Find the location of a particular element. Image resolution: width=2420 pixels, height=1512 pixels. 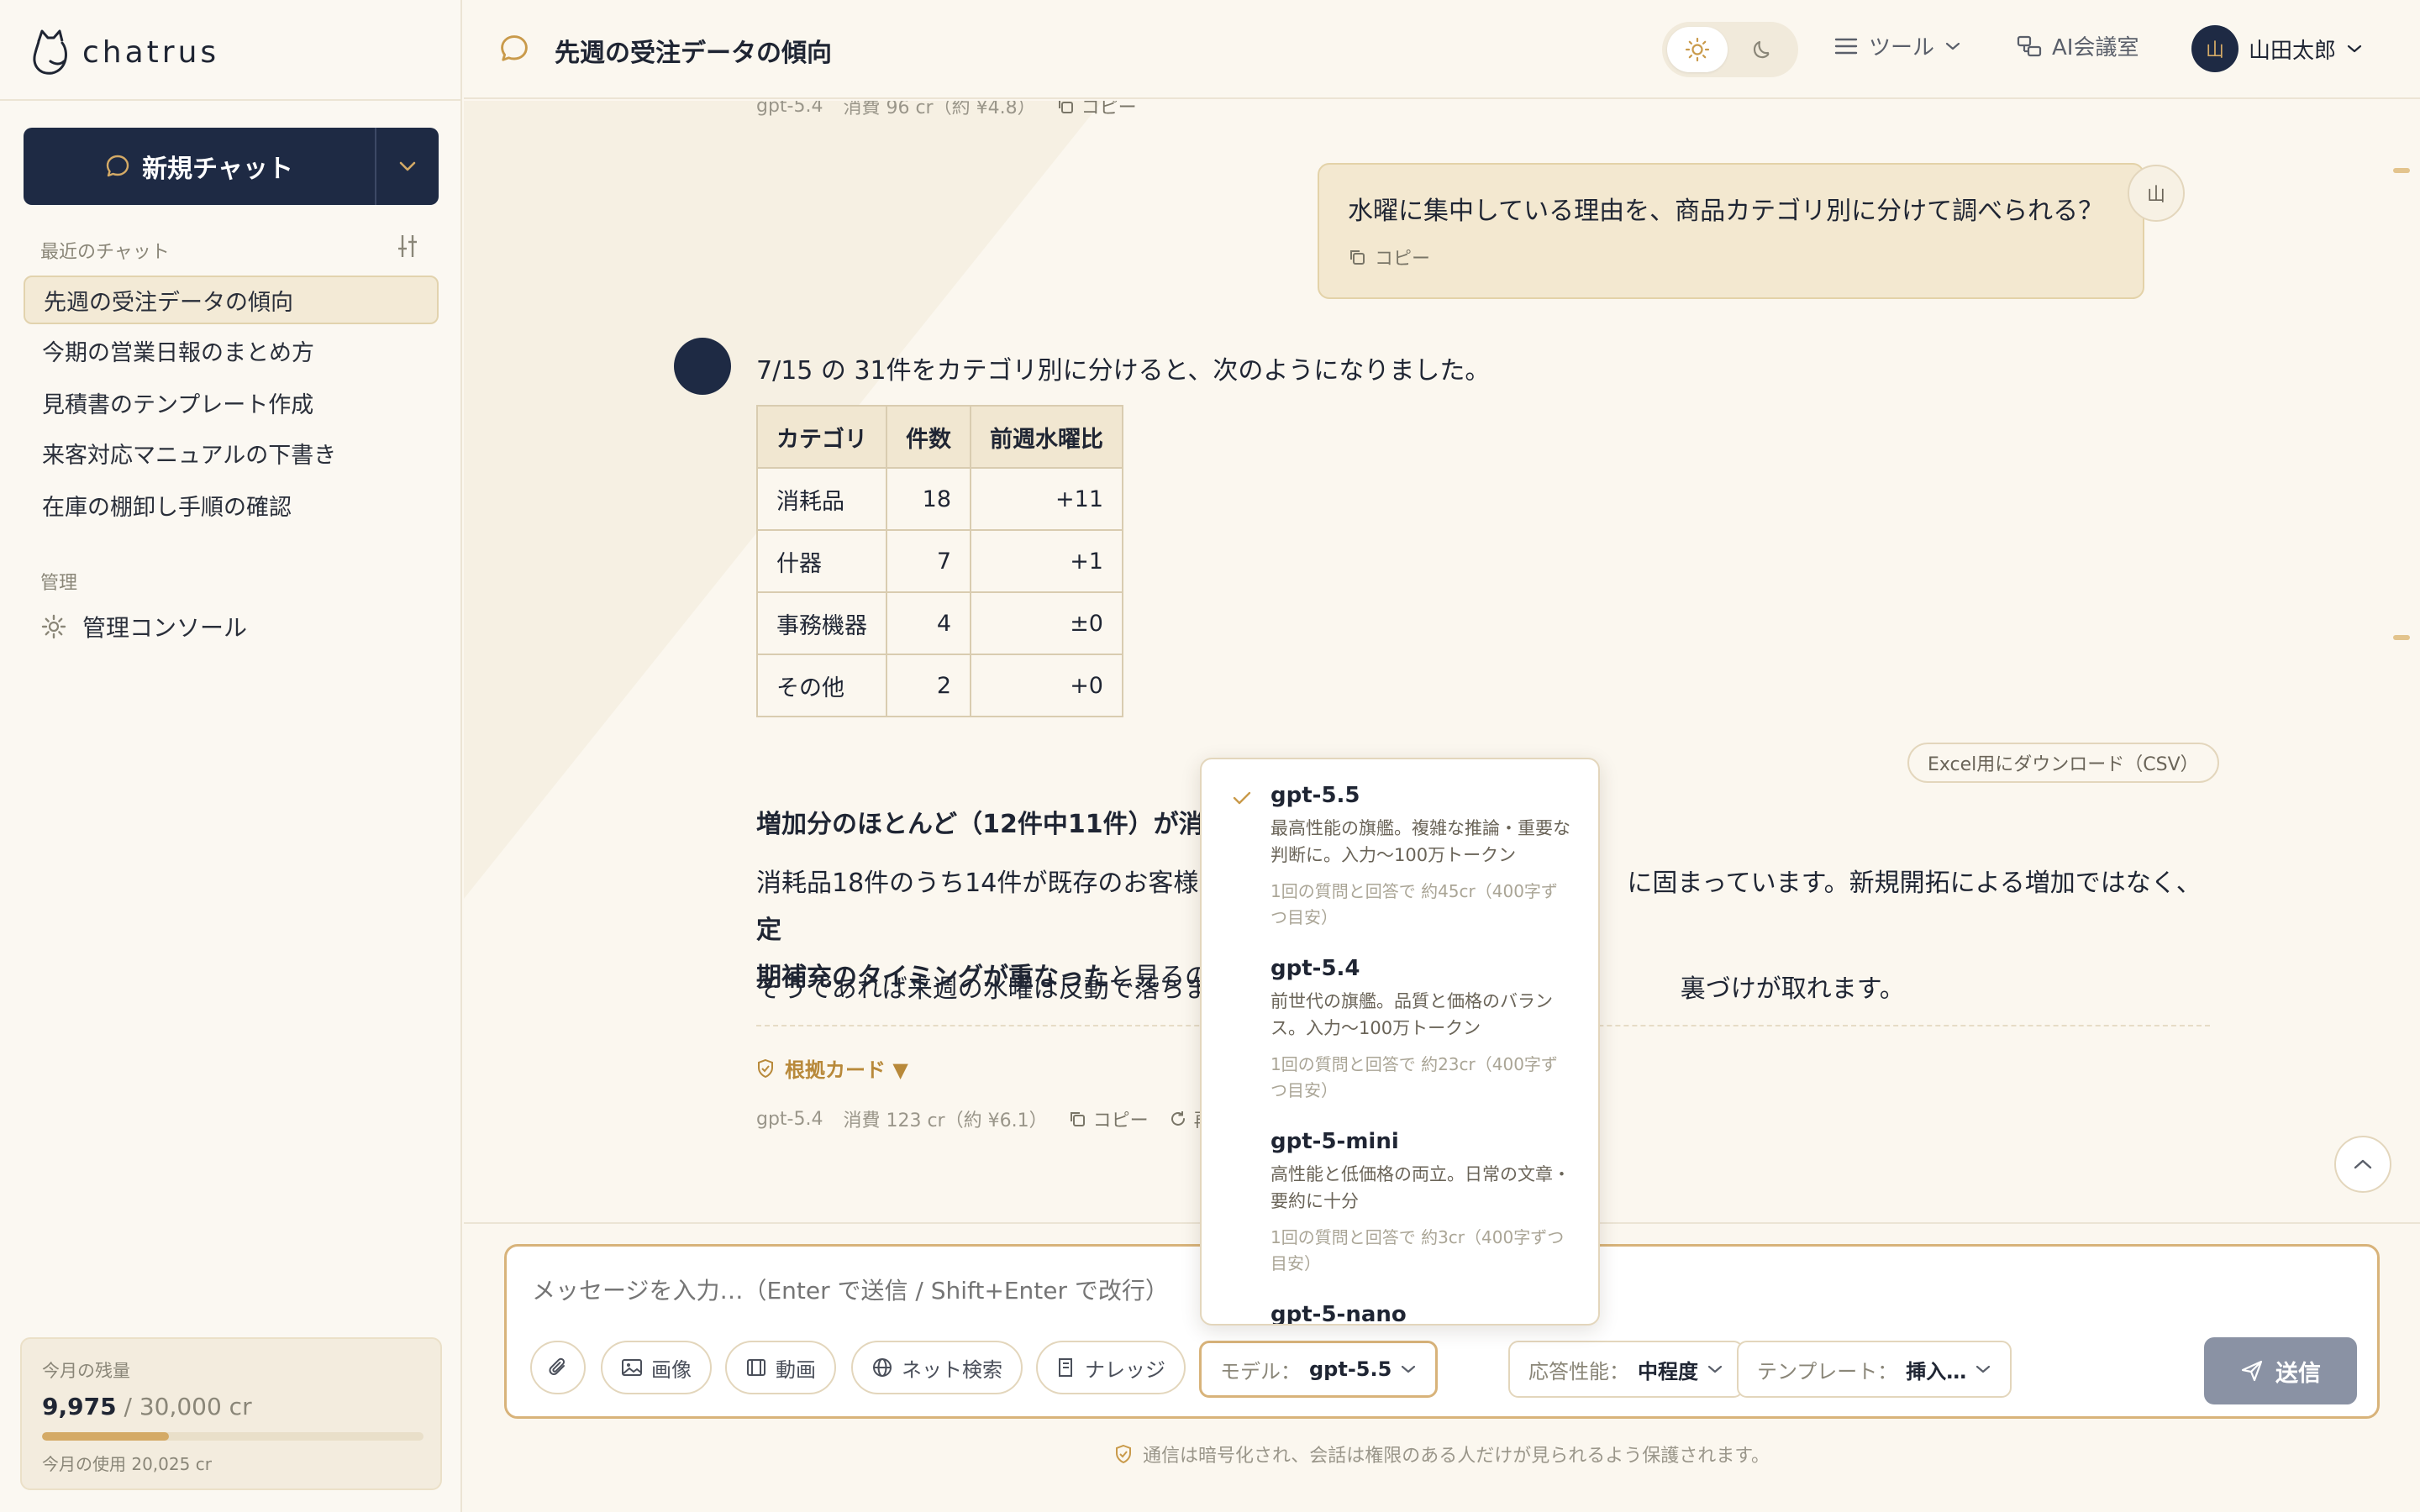

usage-card: 今月の残量 9,975 / 30,000 cr 今月の使用 20,025 cr is located at coordinates (231, 1413).